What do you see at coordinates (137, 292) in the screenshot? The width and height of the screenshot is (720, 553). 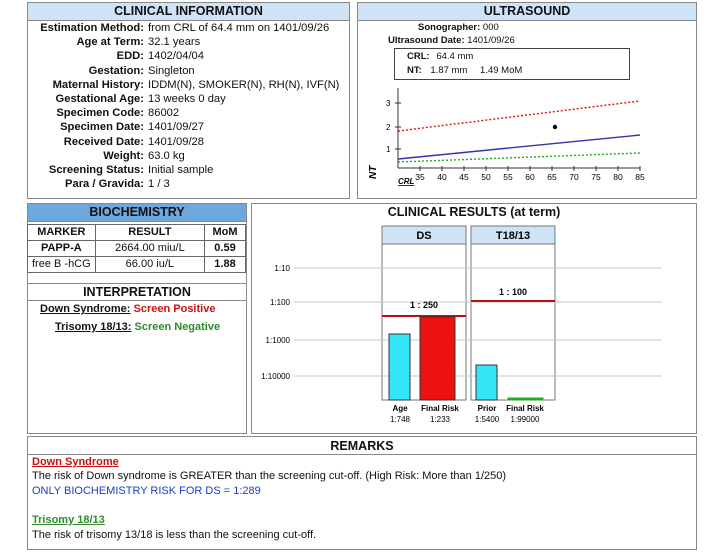 I see `interpretation-title: INTERPRETATION` at bounding box center [137, 292].